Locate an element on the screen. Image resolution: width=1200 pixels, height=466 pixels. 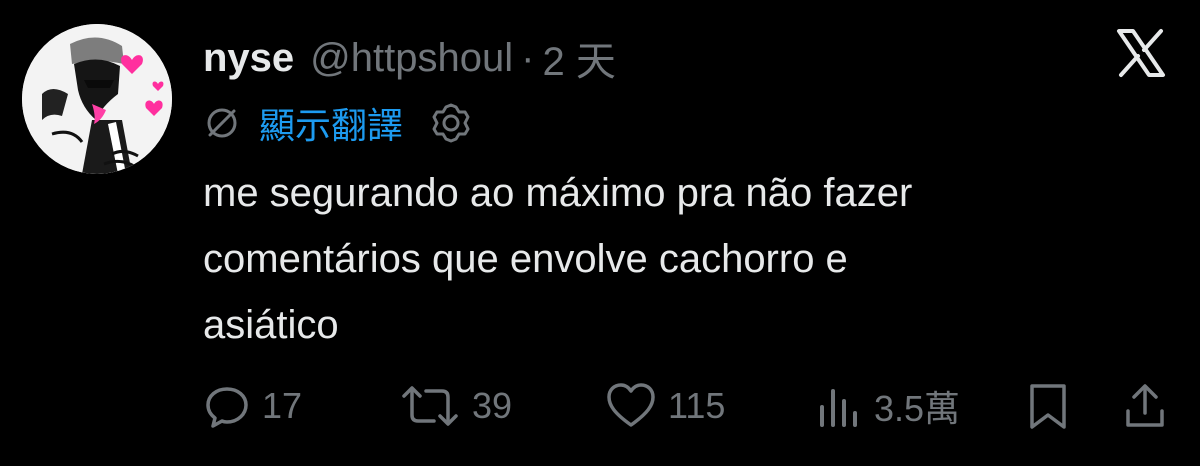
reply-count: 17 is located at coordinates (282, 405).